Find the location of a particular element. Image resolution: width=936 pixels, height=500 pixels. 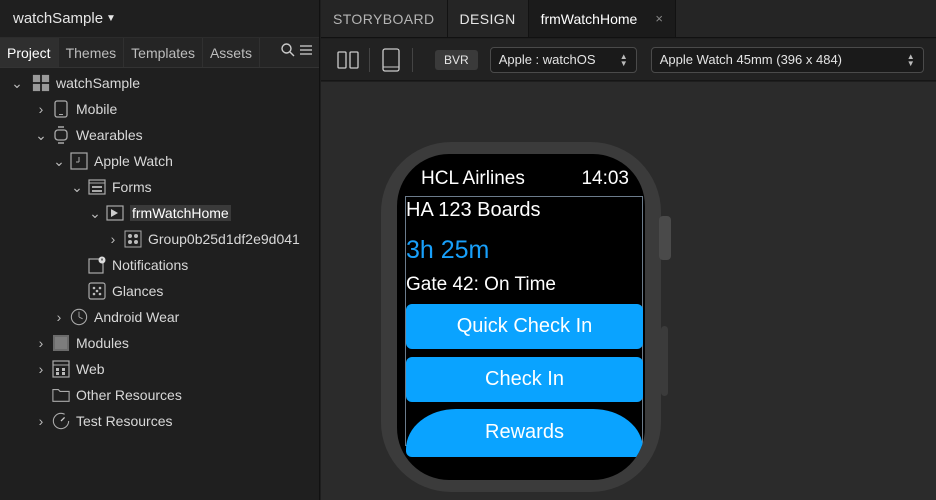

tab-frm-watch-home: frmWatchHome × is located at coordinates (602, 18).